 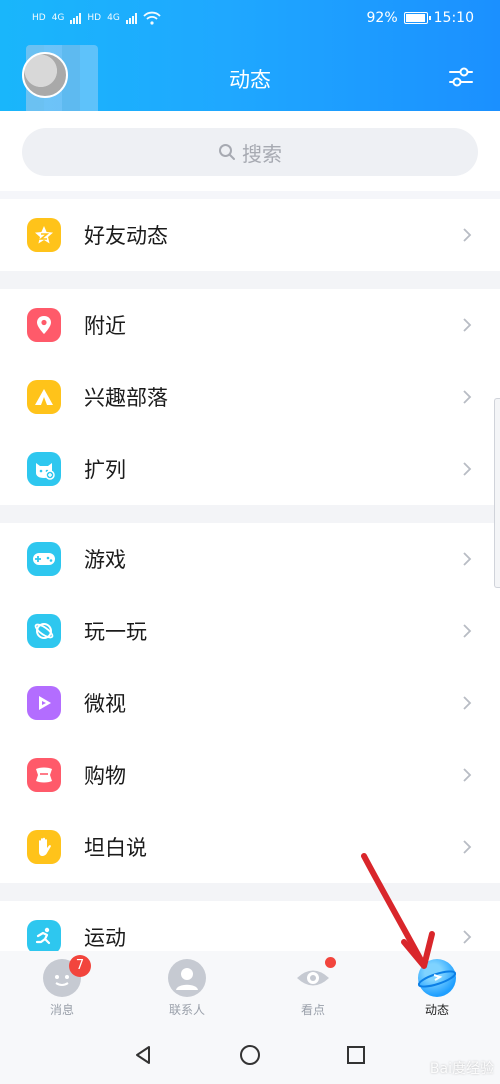 What do you see at coordinates (44, 325) in the screenshot?
I see `location-pin-icon` at bounding box center [44, 325].